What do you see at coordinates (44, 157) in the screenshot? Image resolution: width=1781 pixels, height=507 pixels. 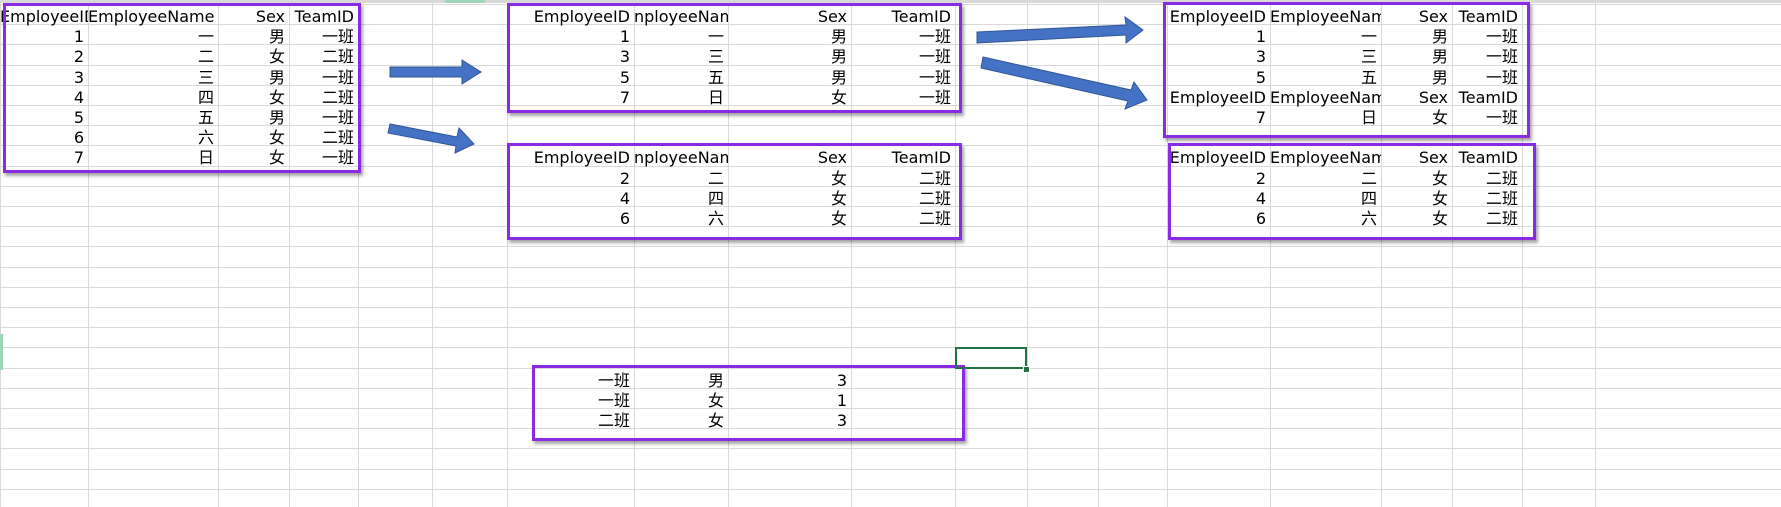 I see `source-table-cell: 7` at bounding box center [44, 157].